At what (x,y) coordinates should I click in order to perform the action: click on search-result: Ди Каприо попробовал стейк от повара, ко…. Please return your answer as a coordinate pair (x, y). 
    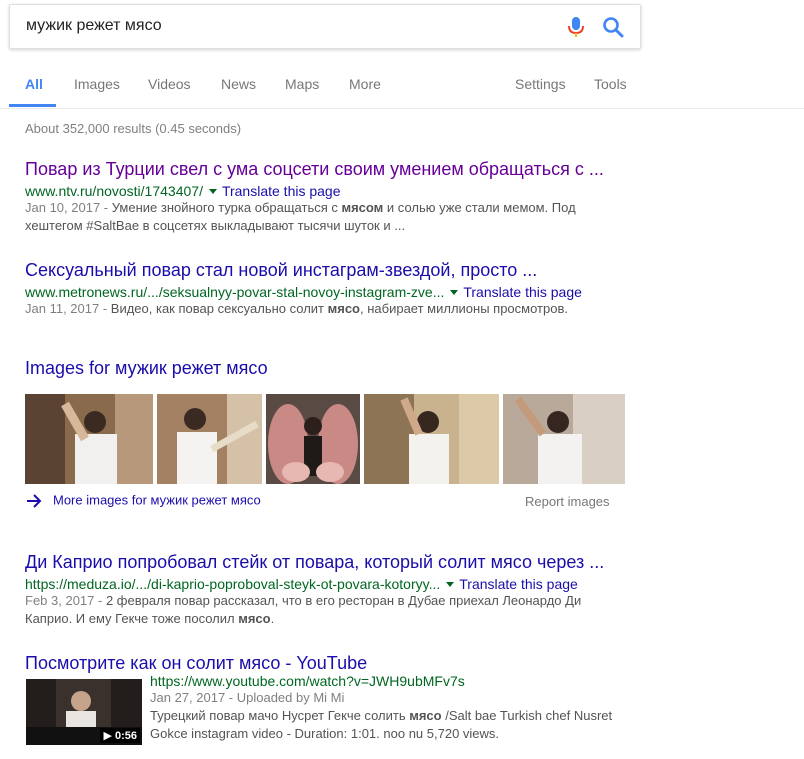
    Looking at the image, I should click on (314, 590).